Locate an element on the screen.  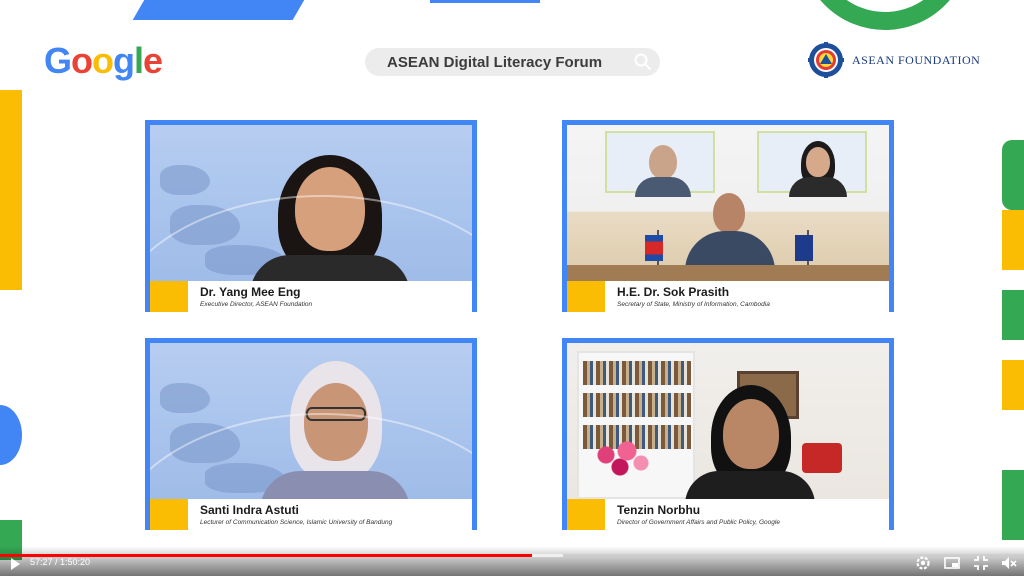
settings-icon is located at coordinates (923, 563).